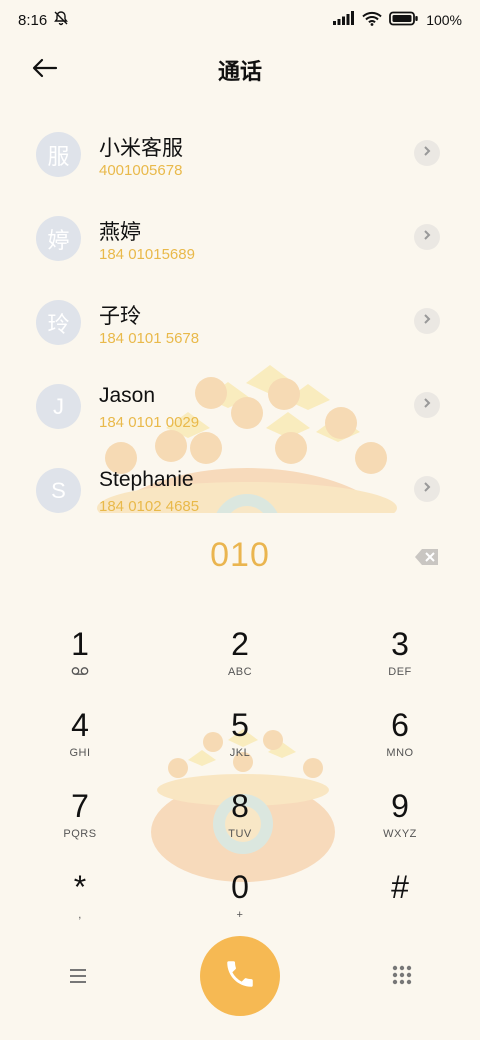 The image size is (480, 1040). I want to click on contact-row: S Stephanie 184 0102 4685, so click(240, 480).